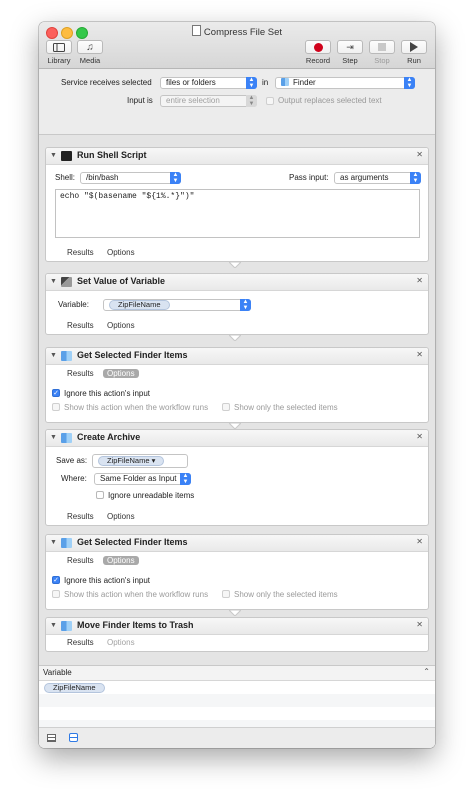 The image size is (474, 804). What do you see at coordinates (177, 305) in the screenshot?
I see `variable-popup: ZipFileName ▲ ▼` at bounding box center [177, 305].